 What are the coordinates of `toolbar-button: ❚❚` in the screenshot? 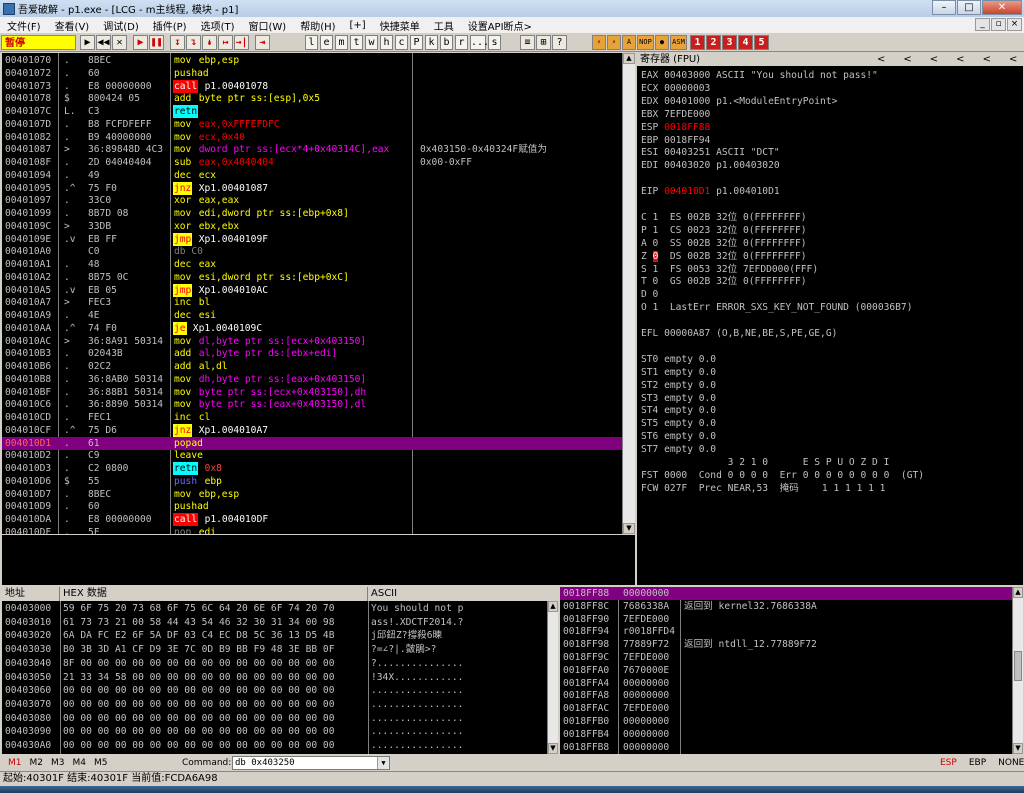 It's located at (156, 42).